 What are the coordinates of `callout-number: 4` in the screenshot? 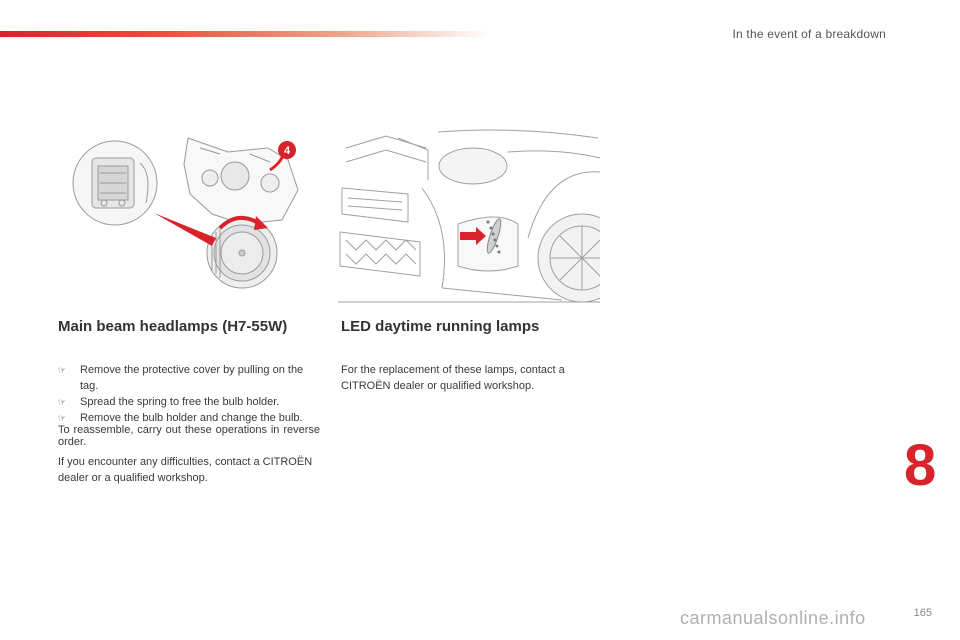 It's located at (287, 151).